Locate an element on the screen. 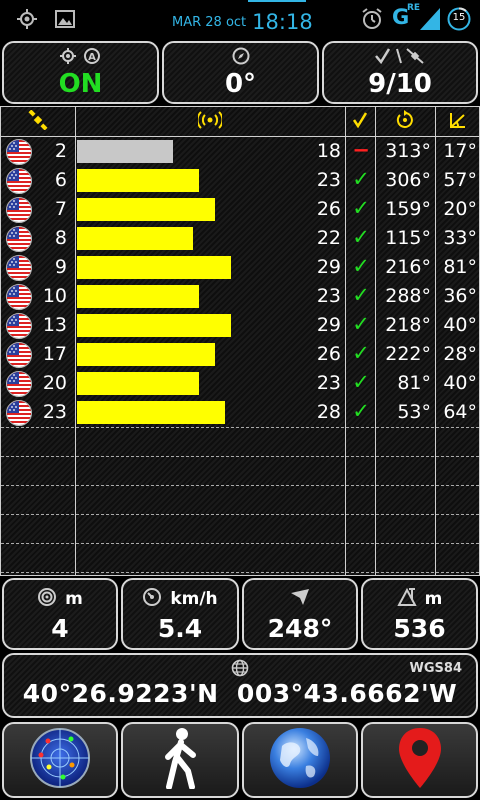  satellite-icon is located at coordinates (415, 56).